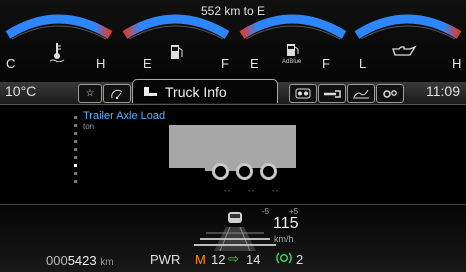 Image resolution: width=466 pixels, height=272 pixels. I want to click on odometer-prefix: 000, so click(57, 260).